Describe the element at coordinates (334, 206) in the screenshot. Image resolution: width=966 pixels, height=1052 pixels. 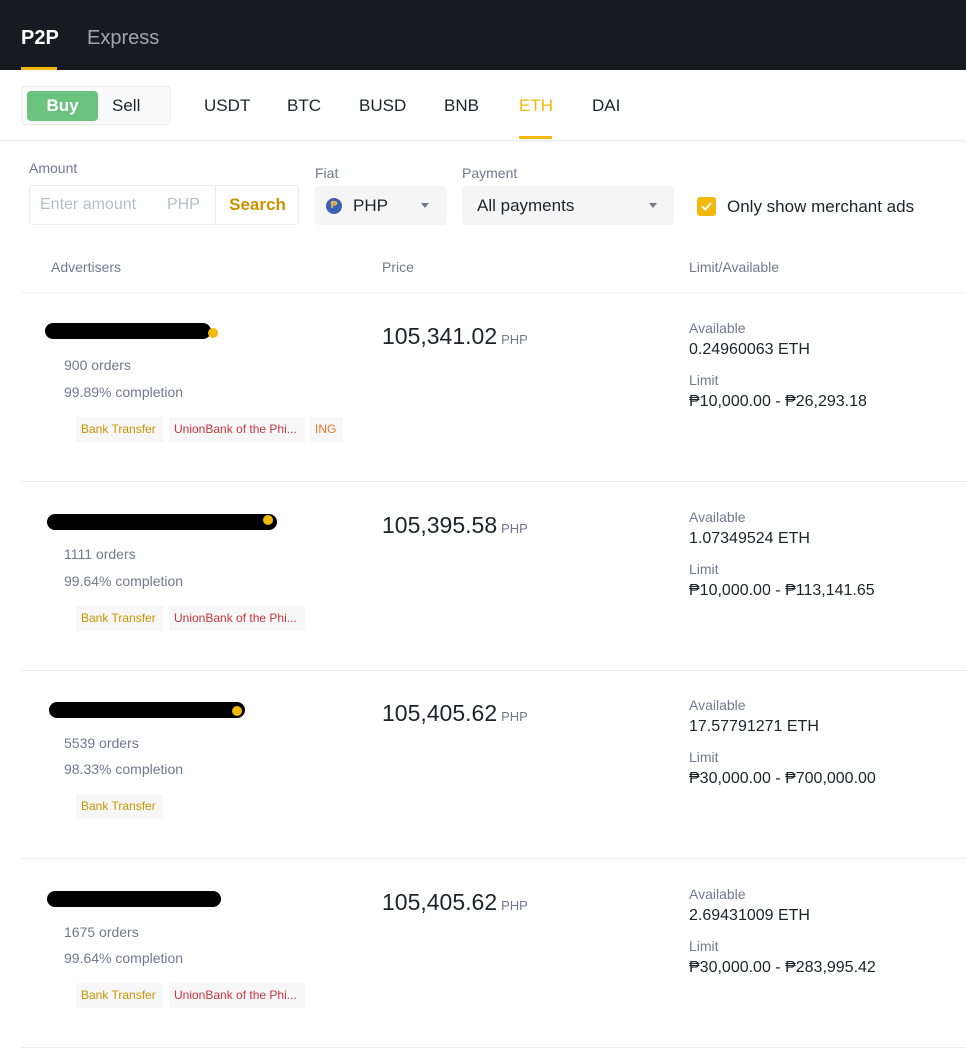
I see `php-coin-icon: ₱` at that location.